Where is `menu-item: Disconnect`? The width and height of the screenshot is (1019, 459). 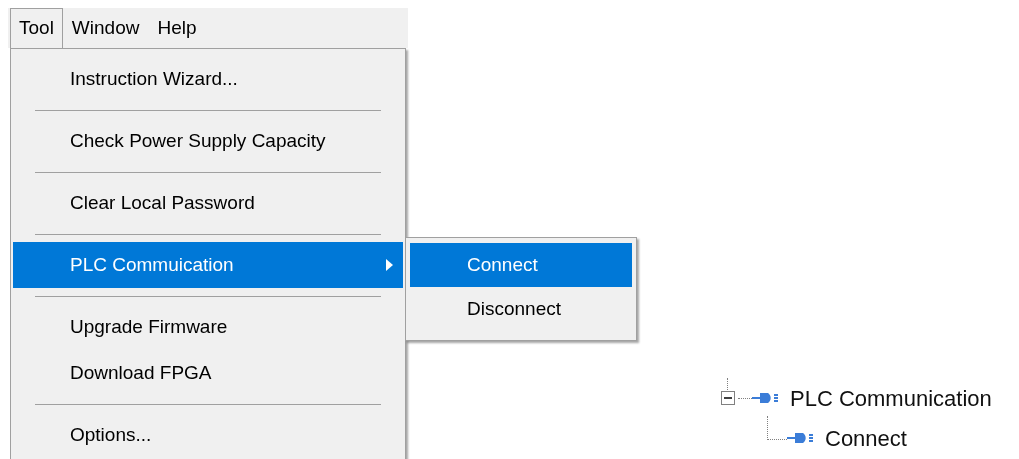 menu-item: Disconnect is located at coordinates (521, 309).